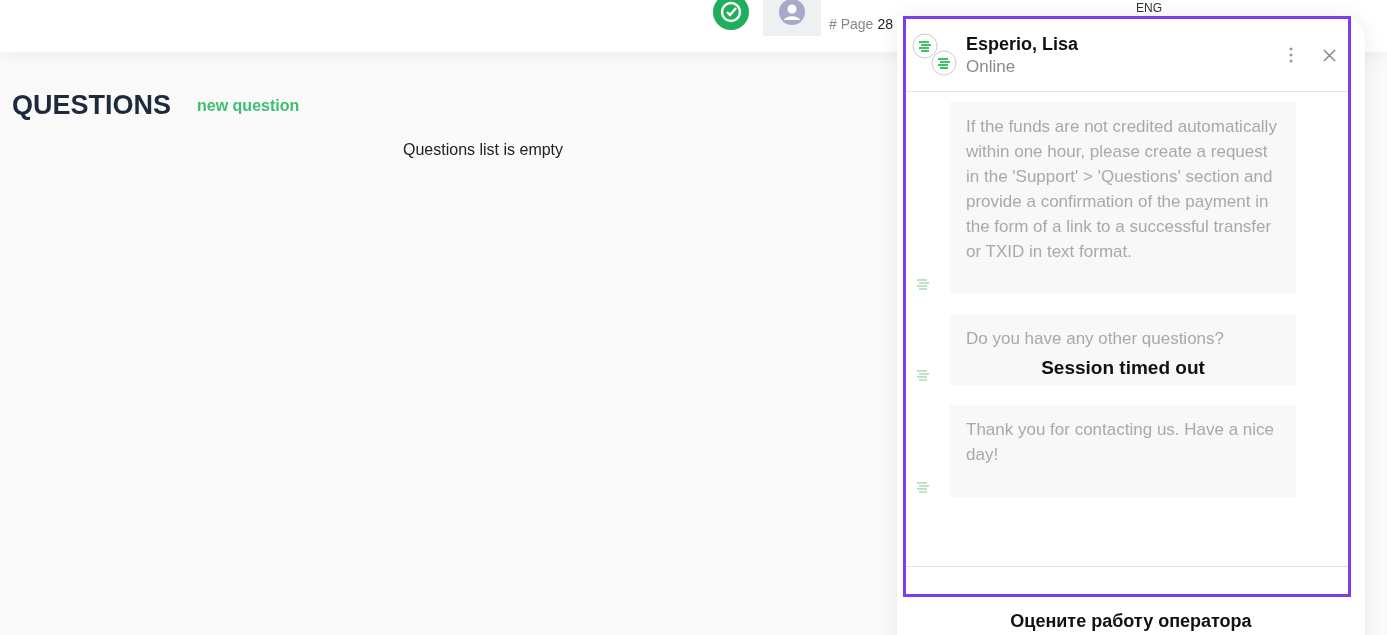  Describe the element at coordinates (1131, 621) in the screenshot. I see `rating-prompt: Оцените работу оператора` at that location.